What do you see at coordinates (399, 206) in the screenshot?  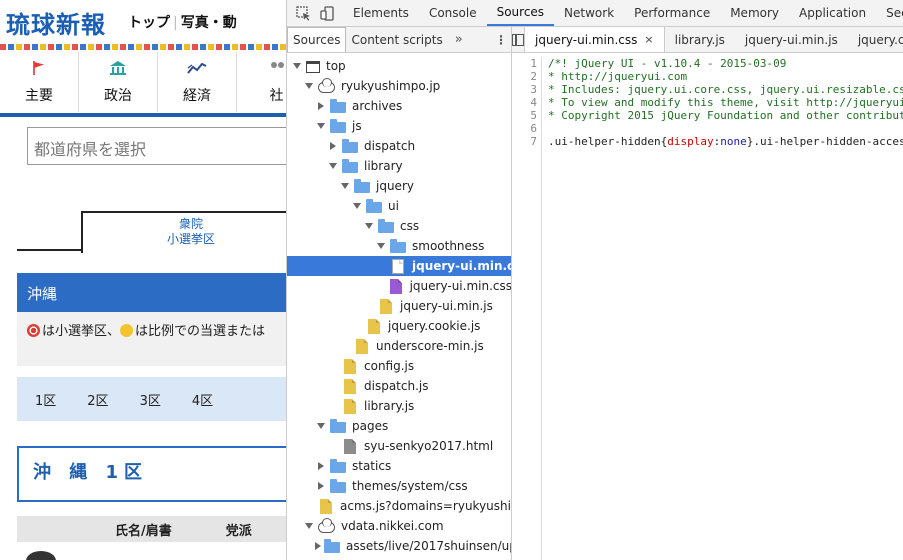 I see `tree-folder-row: ui` at bounding box center [399, 206].